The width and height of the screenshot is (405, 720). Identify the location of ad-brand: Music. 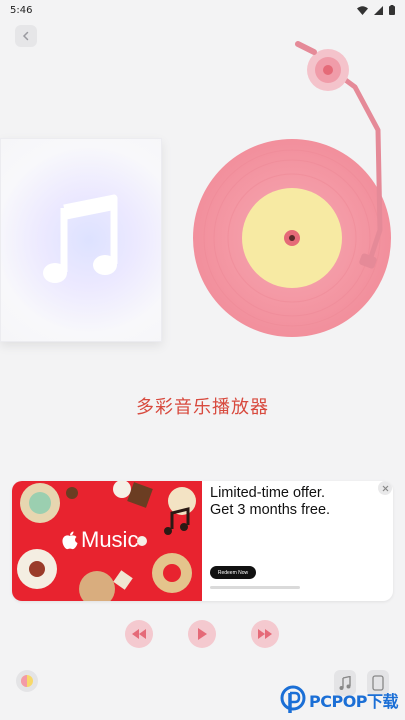
(110, 539).